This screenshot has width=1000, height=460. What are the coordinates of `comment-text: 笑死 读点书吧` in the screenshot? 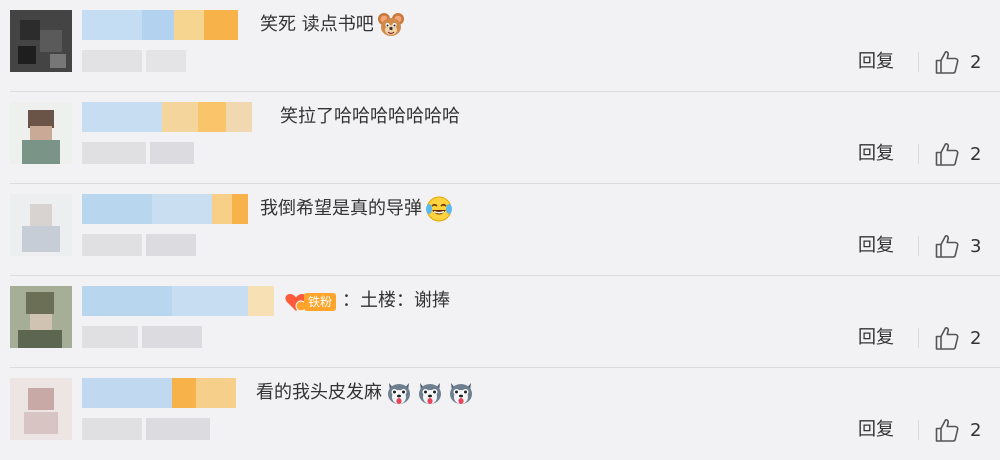 It's located at (332, 25).